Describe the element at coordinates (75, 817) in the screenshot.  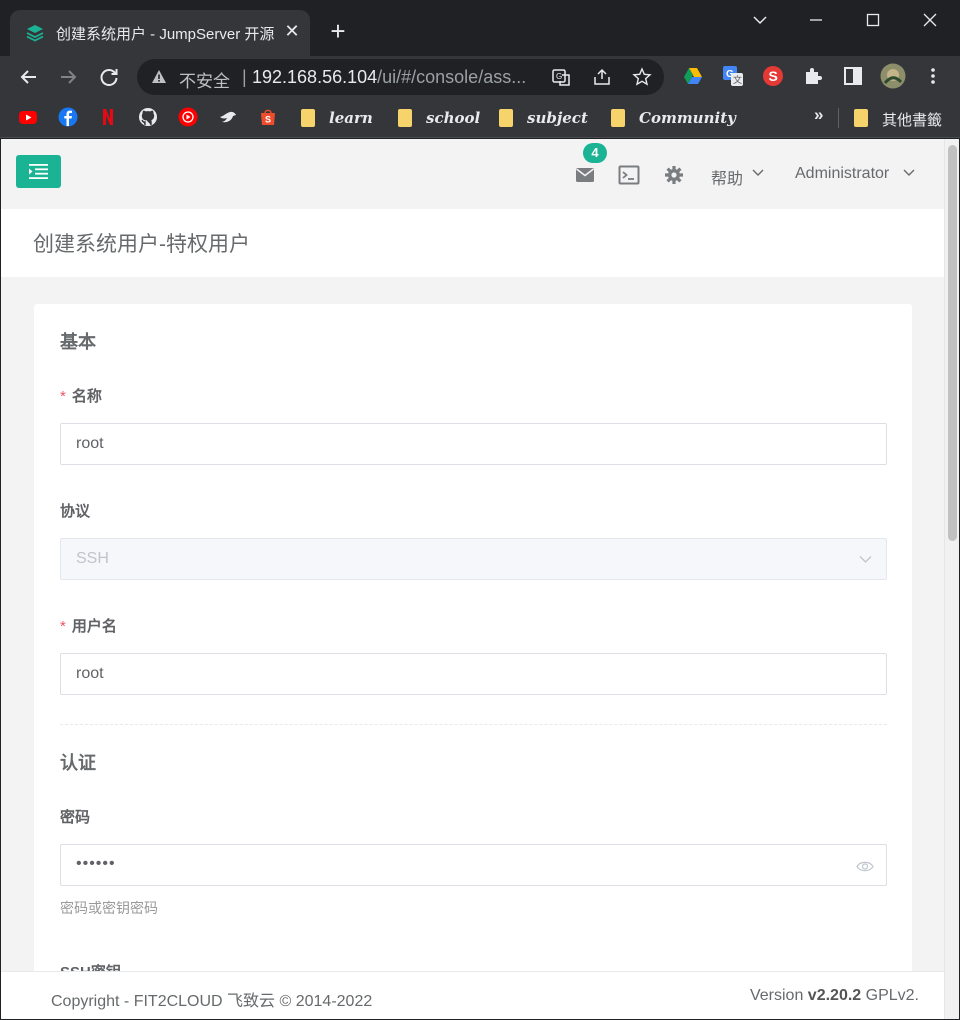
I see `password-field-label: 密码` at that location.